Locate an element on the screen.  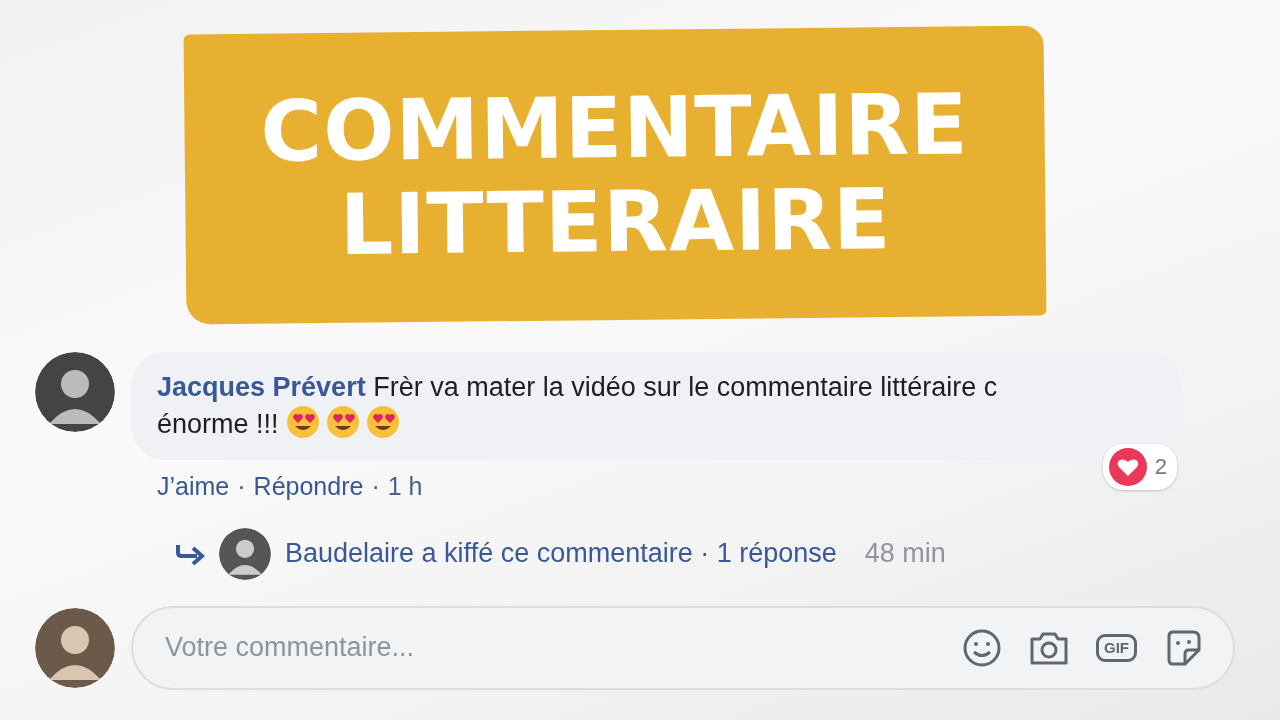
avatar is located at coordinates (245, 553).